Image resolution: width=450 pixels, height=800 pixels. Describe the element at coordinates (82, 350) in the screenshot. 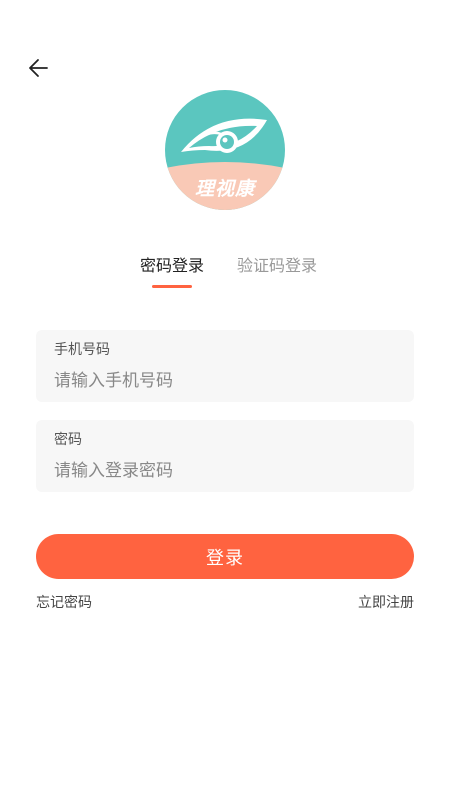

I see `phone-field-label: 手机号码` at that location.